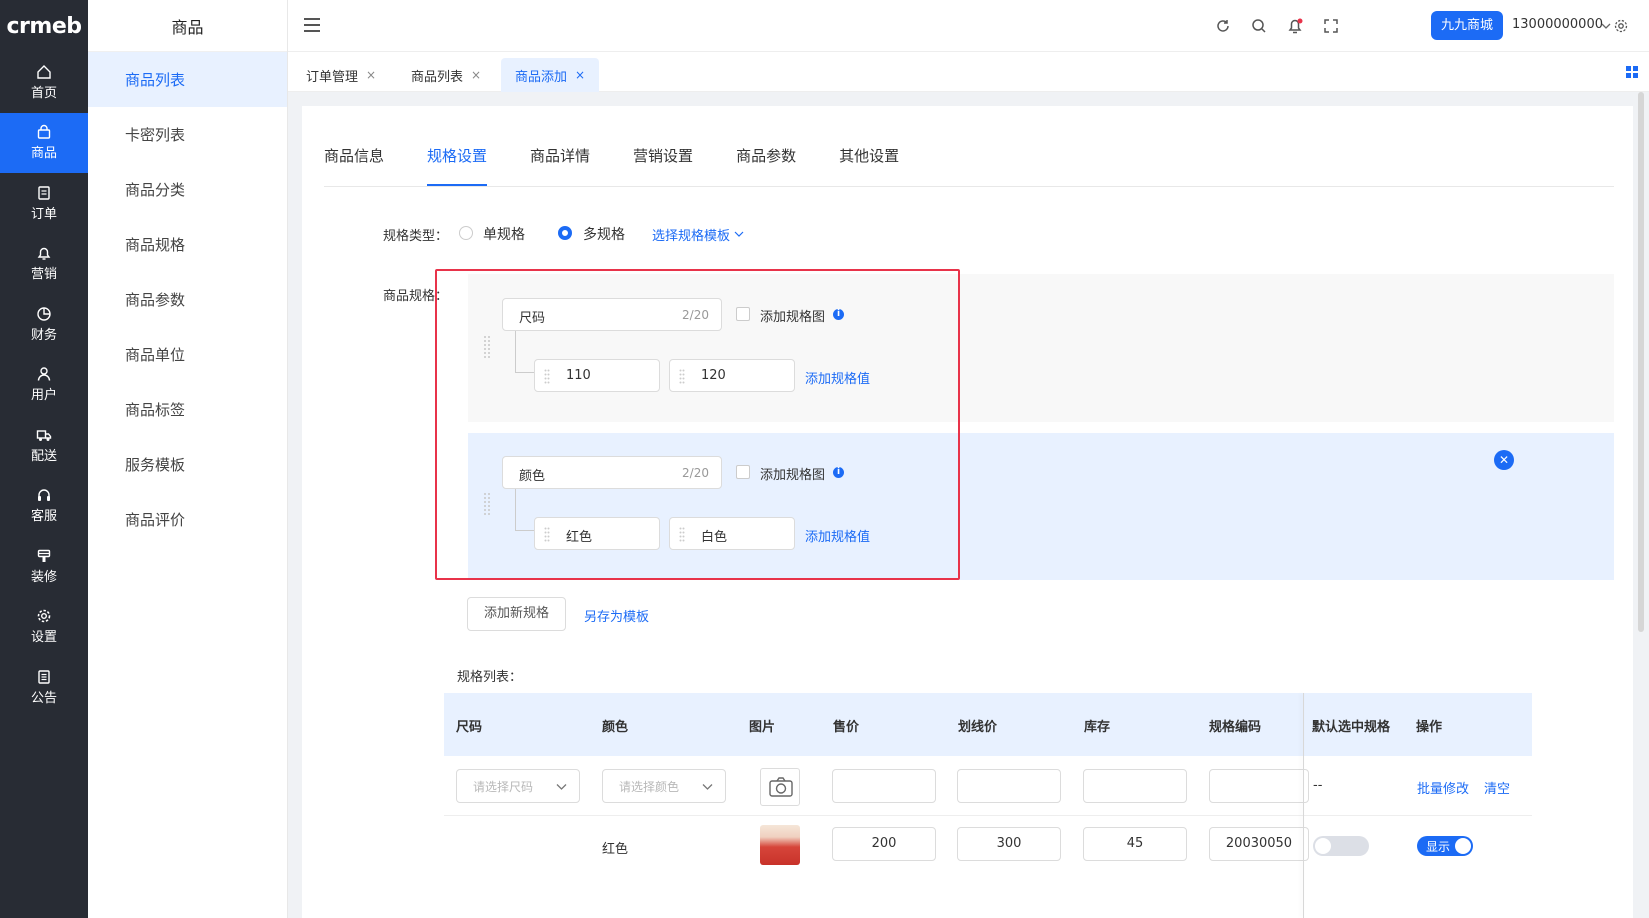 This screenshot has width=1649, height=918. I want to click on rail-item: 用户, so click(44, 385).